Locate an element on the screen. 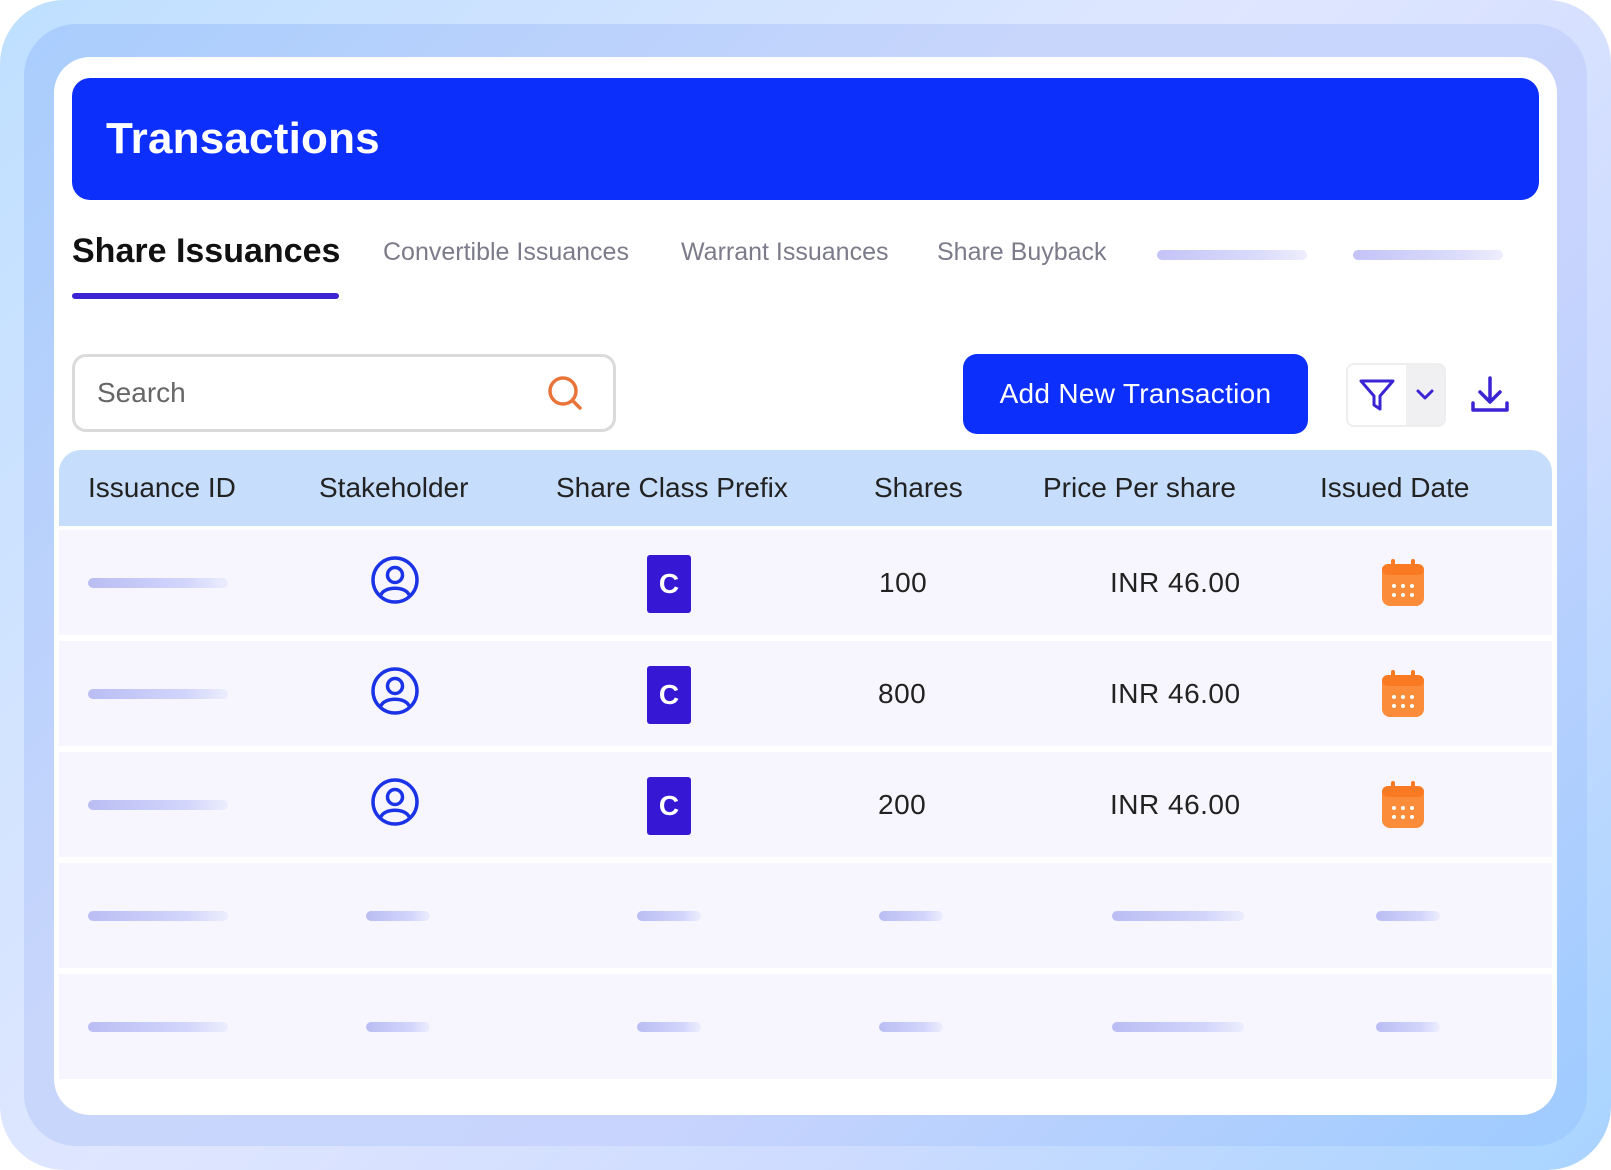  column-header-price-per-share: Price Per share is located at coordinates (1139, 488).